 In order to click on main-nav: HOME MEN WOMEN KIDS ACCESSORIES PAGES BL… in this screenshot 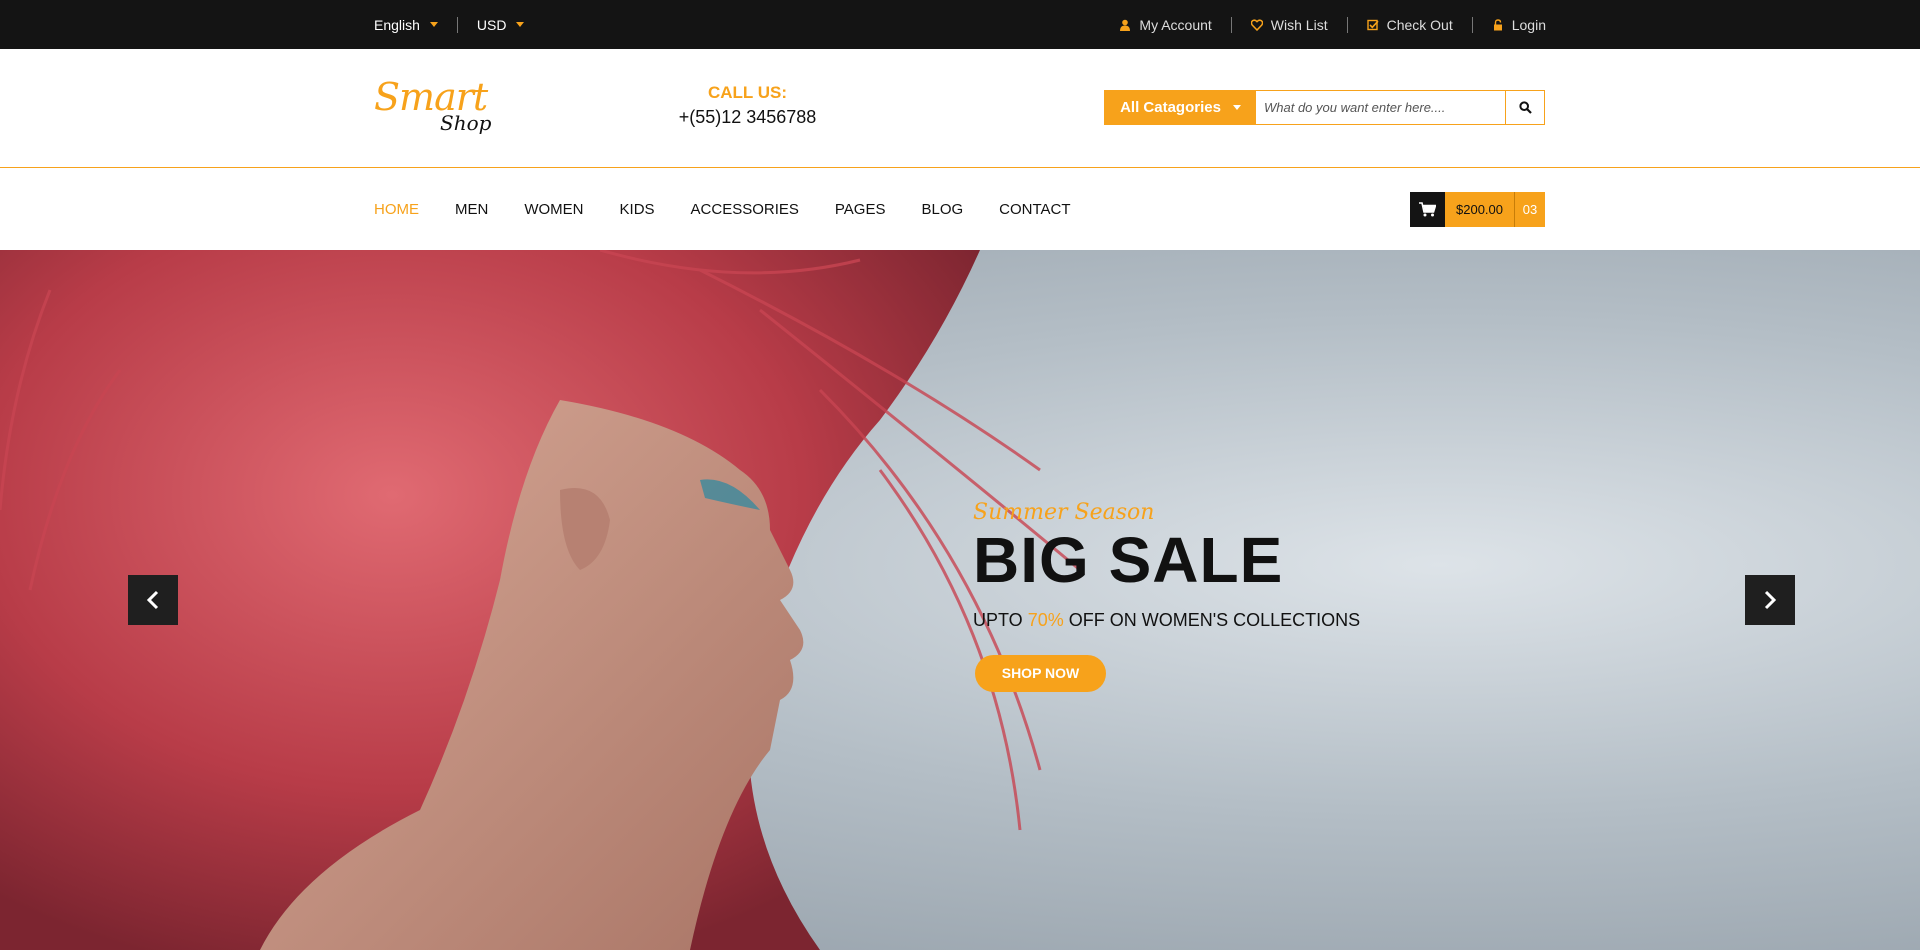, I will do `click(960, 209)`.